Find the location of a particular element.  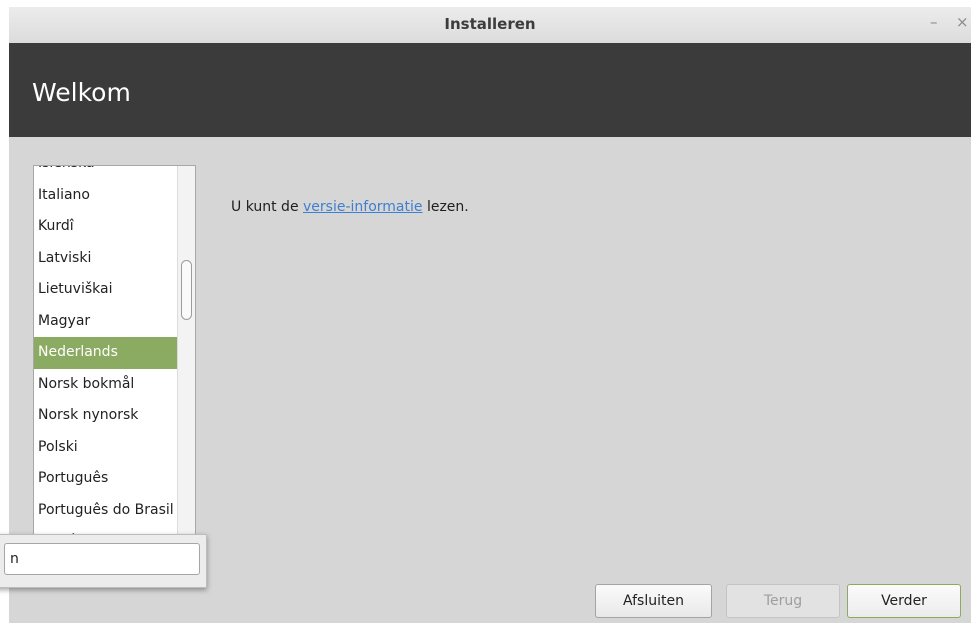

window-title: Installeren is located at coordinates (490, 24).